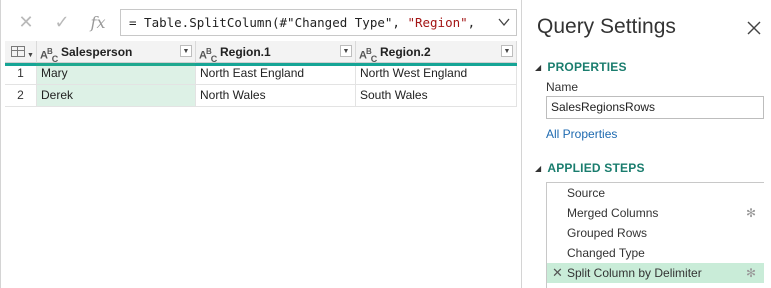 The width and height of the screenshot is (771, 288). I want to click on formula-text-suffix: ,, so click(471, 22).